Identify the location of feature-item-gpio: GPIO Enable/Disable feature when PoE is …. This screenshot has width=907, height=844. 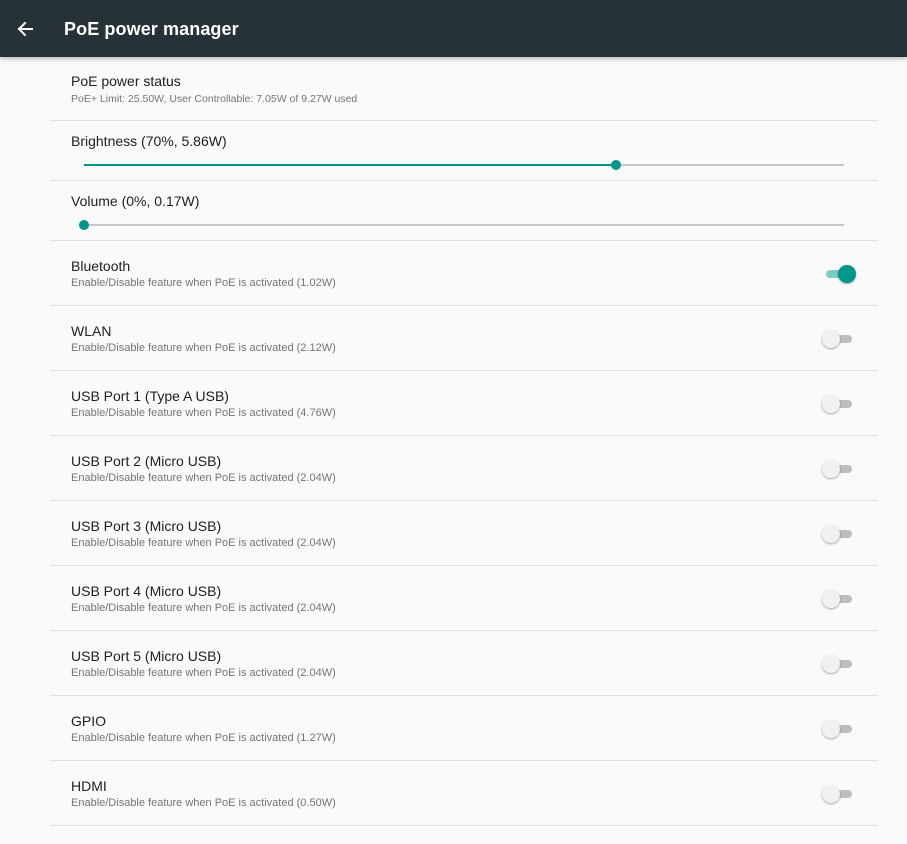
(464, 728).